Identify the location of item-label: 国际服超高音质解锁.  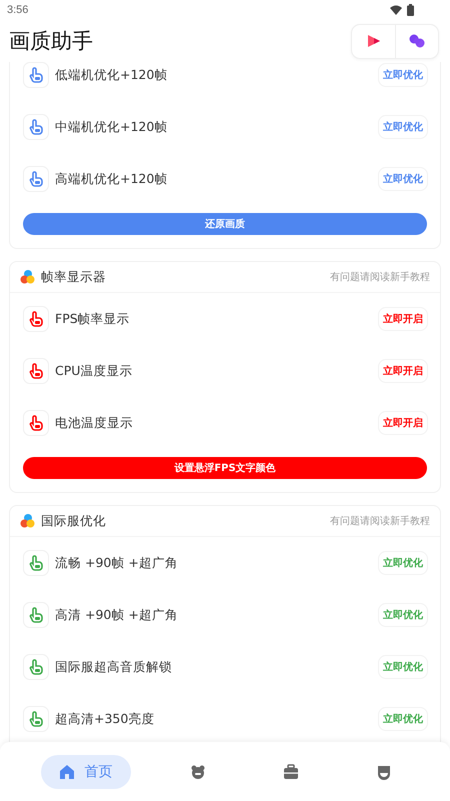
(113, 667).